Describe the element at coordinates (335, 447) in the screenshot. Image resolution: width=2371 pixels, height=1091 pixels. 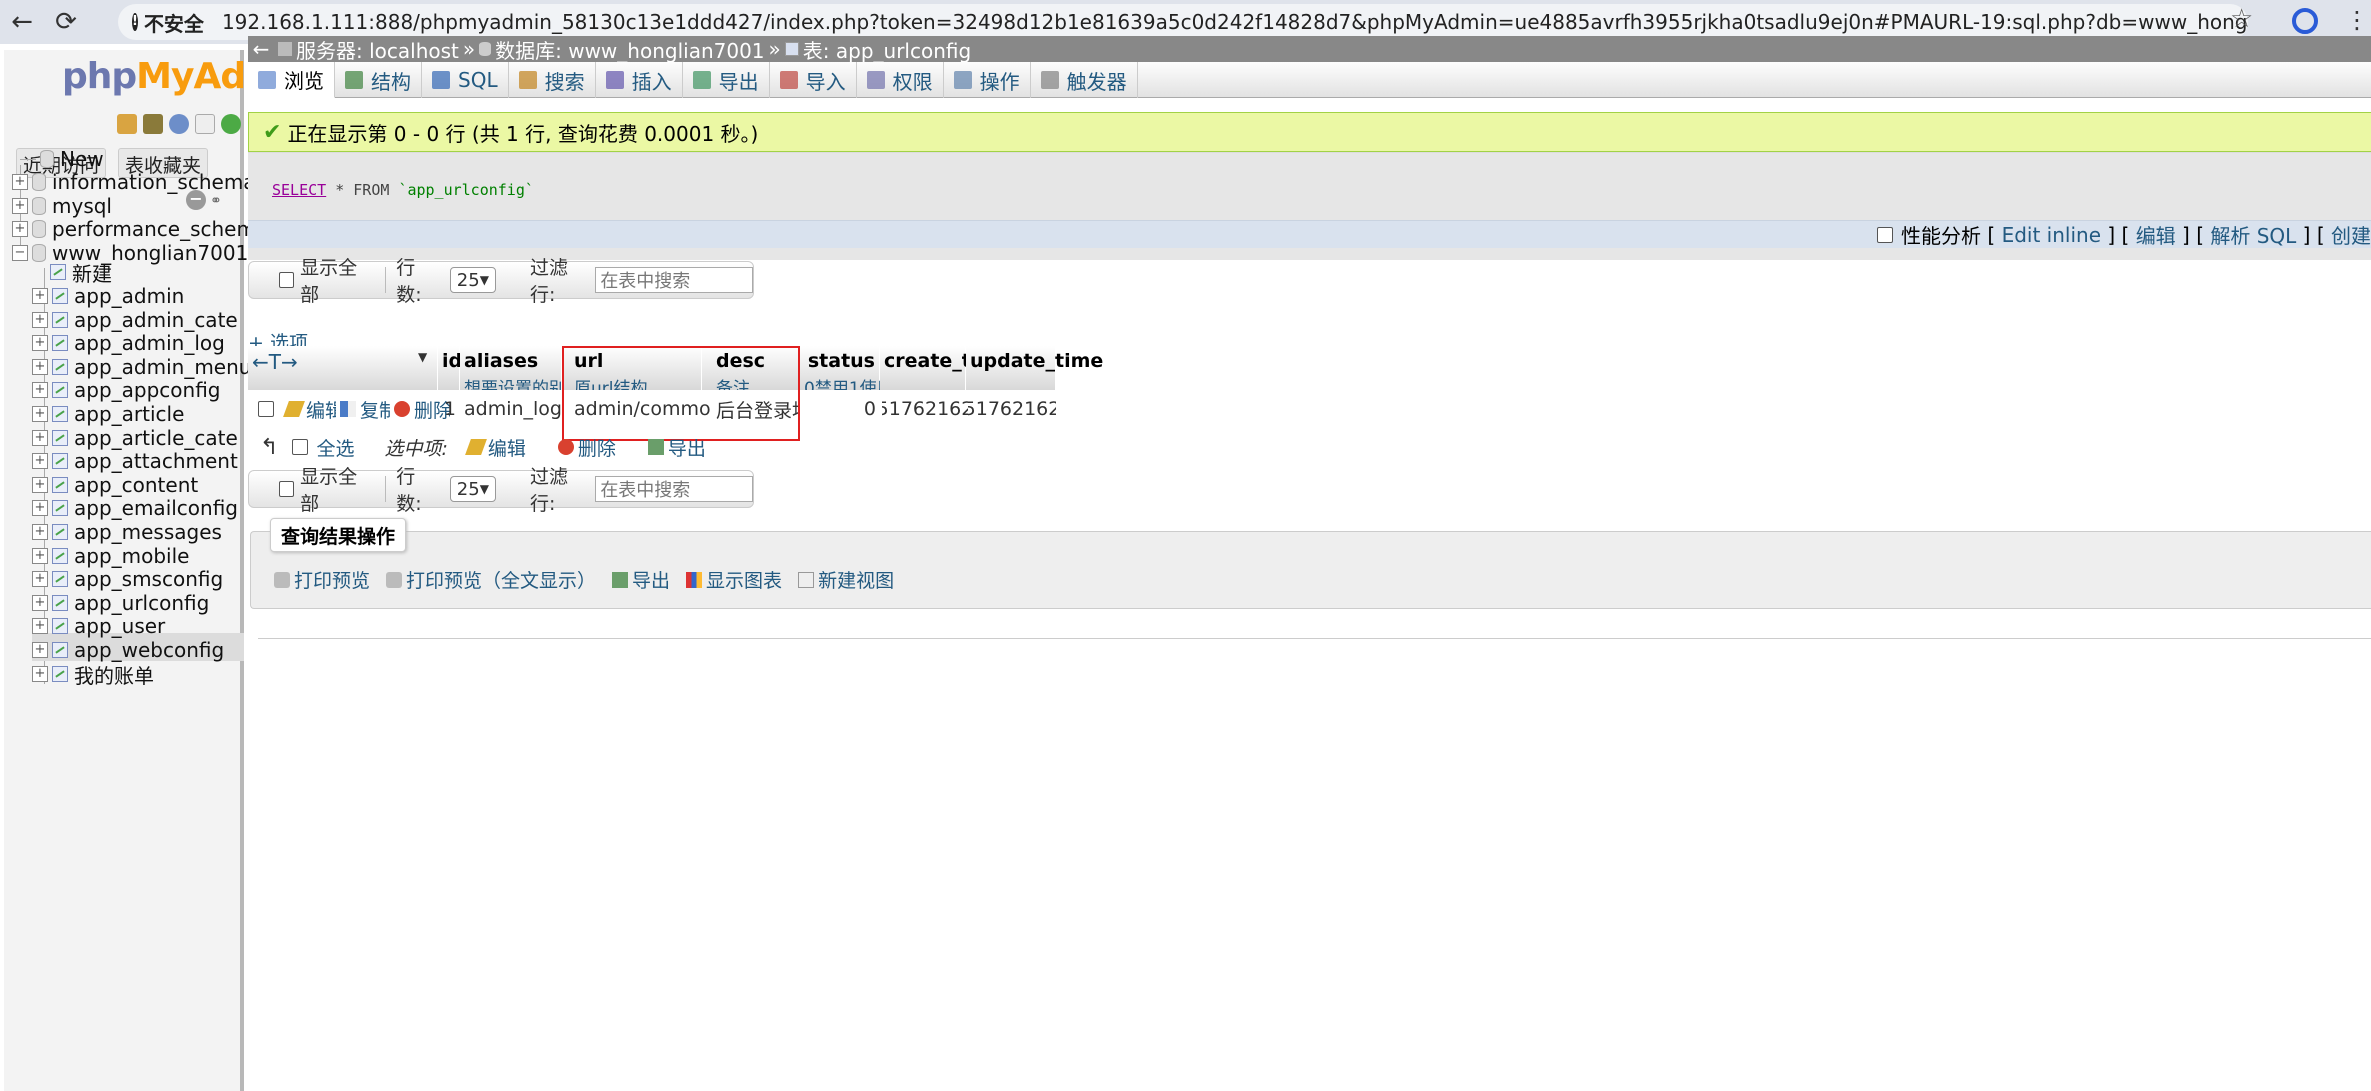
I see `select-all-link: 全选` at that location.